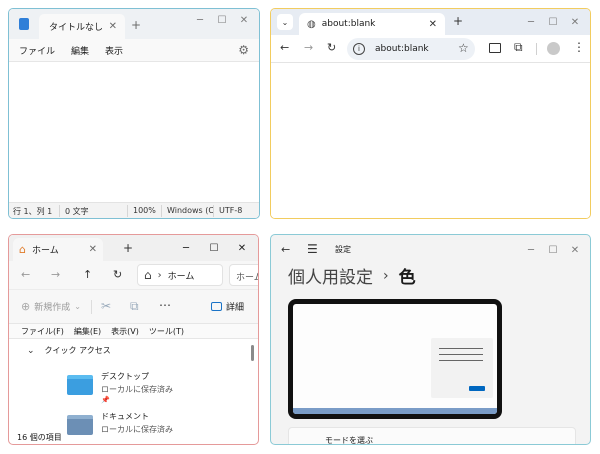  I want to click on details-button: 詳細, so click(227, 306).